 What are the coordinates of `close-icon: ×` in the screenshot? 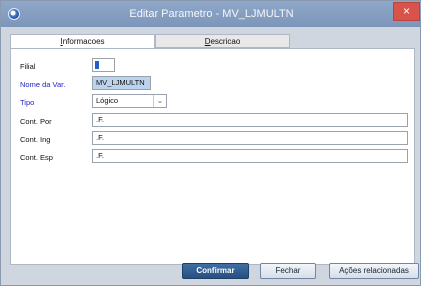 It's located at (406, 11).